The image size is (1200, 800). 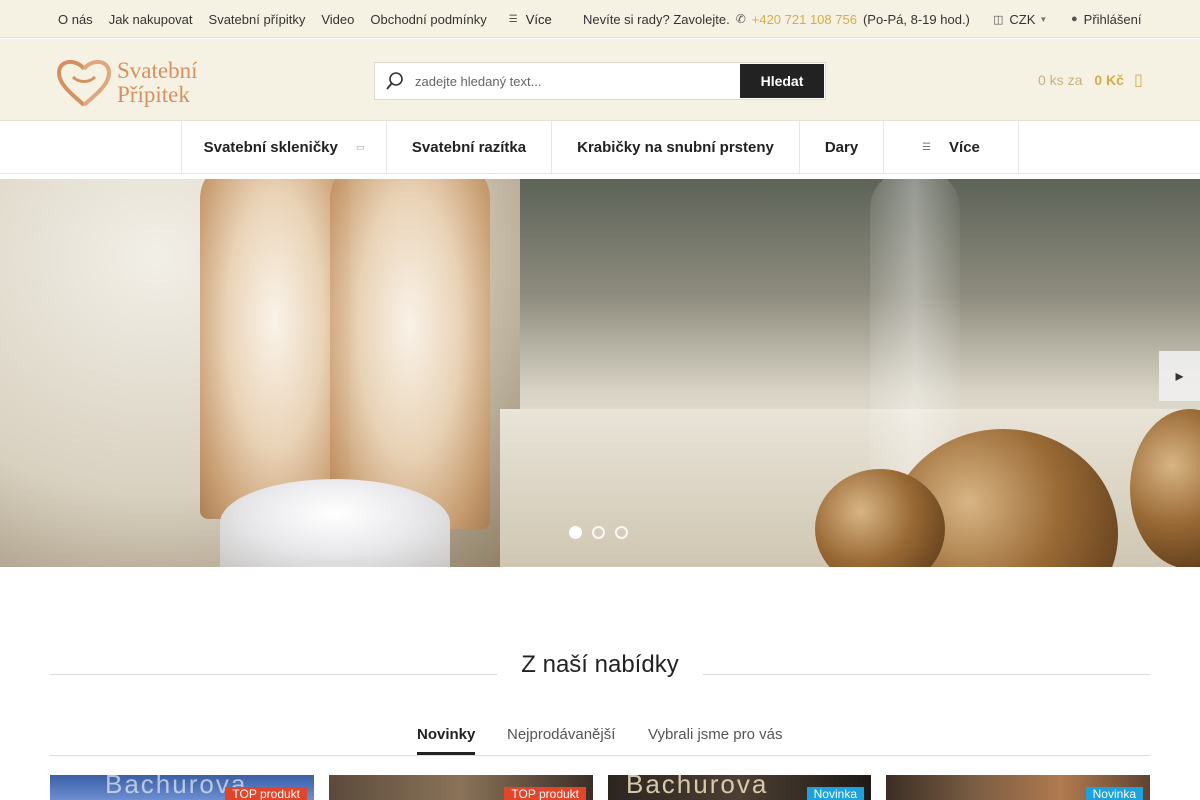 What do you see at coordinates (273, 674) in the screenshot?
I see `divider-left` at bounding box center [273, 674].